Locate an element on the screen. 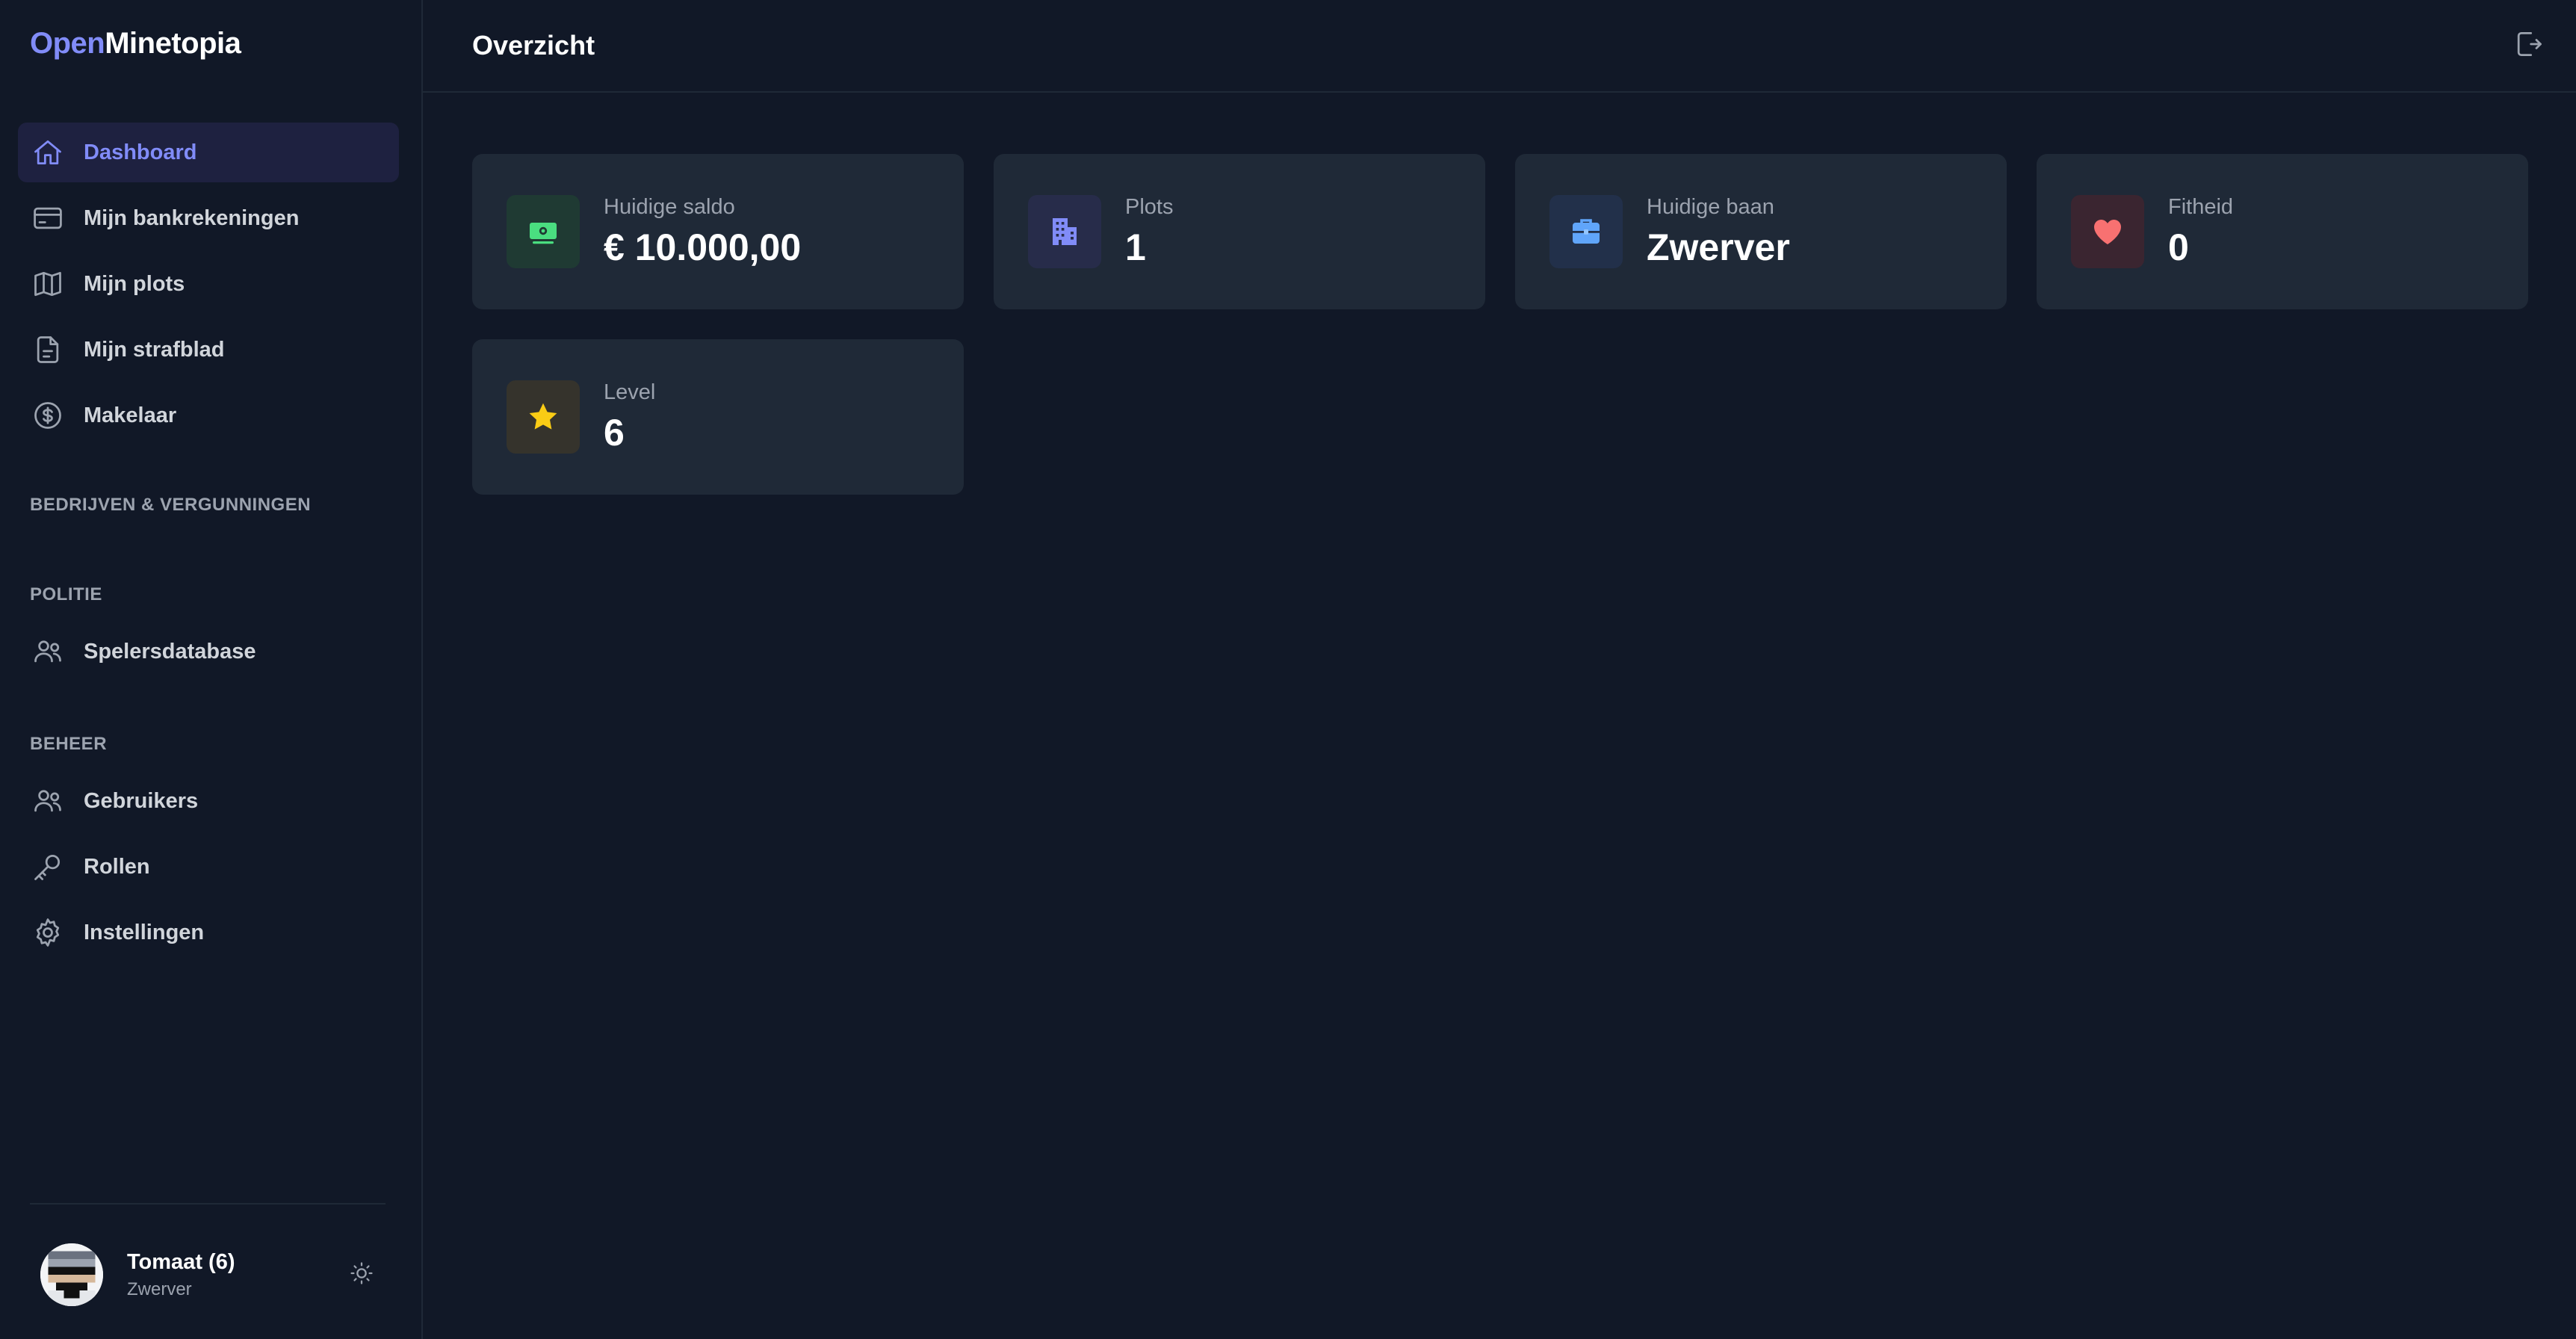 The height and width of the screenshot is (1339, 2576). user-role: Zwerver is located at coordinates (159, 1288).